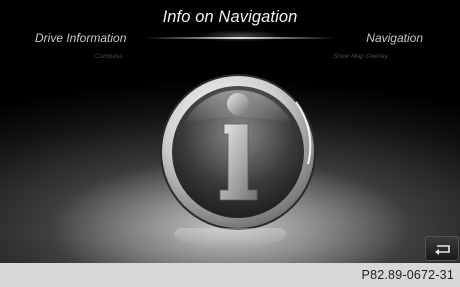  I want to click on menu-subitem-compass: Compass, so click(108, 56).